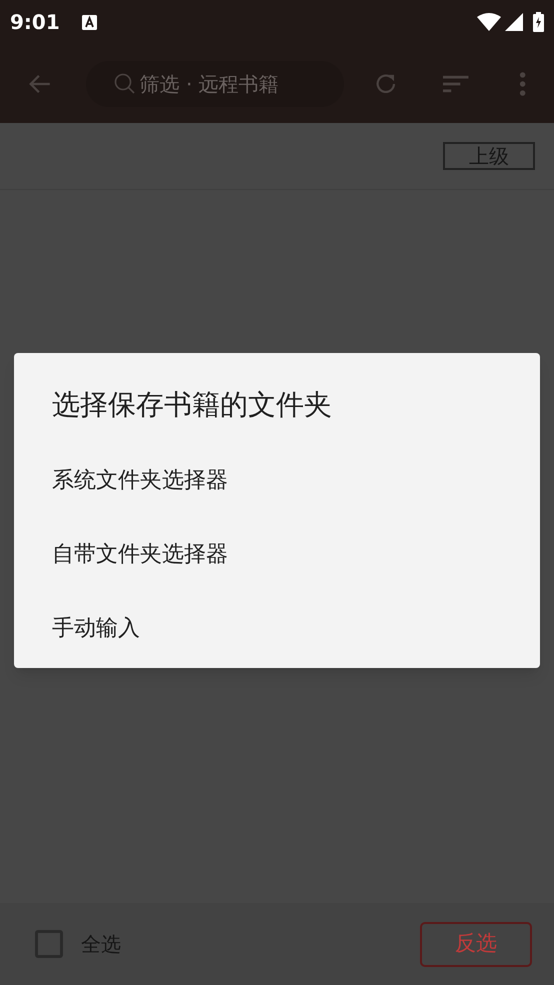  Describe the element at coordinates (277, 554) in the screenshot. I see `dialog-option: 自带文件夹选择器` at that location.